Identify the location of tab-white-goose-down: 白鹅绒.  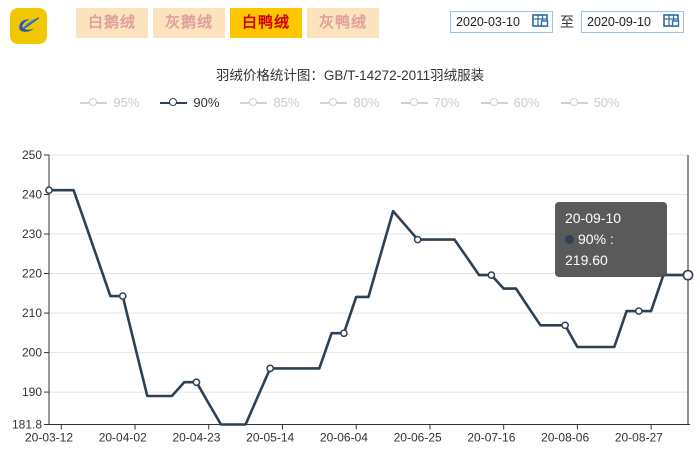
(112, 23).